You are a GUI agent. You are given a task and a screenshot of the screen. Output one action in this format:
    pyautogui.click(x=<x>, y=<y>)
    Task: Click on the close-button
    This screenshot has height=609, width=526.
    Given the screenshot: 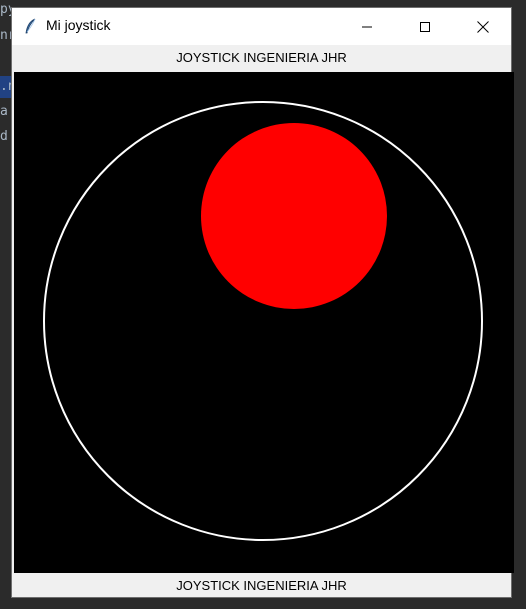 What is the action you would take?
    pyautogui.click(x=483, y=26)
    